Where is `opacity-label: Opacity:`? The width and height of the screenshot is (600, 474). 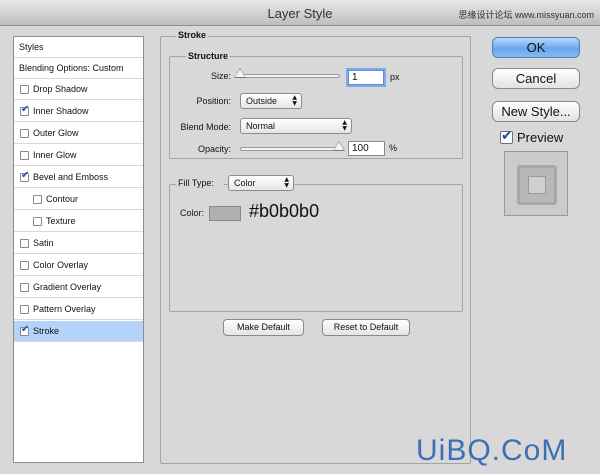 opacity-label: Opacity: is located at coordinates (214, 149).